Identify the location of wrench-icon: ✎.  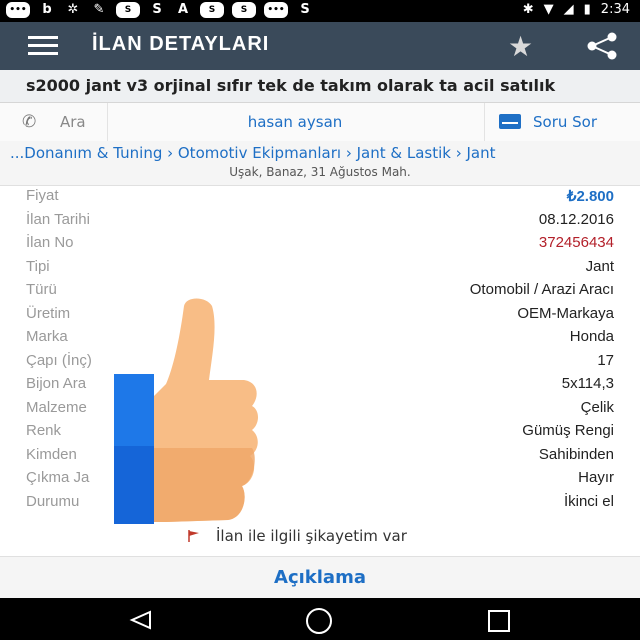
(99, 9).